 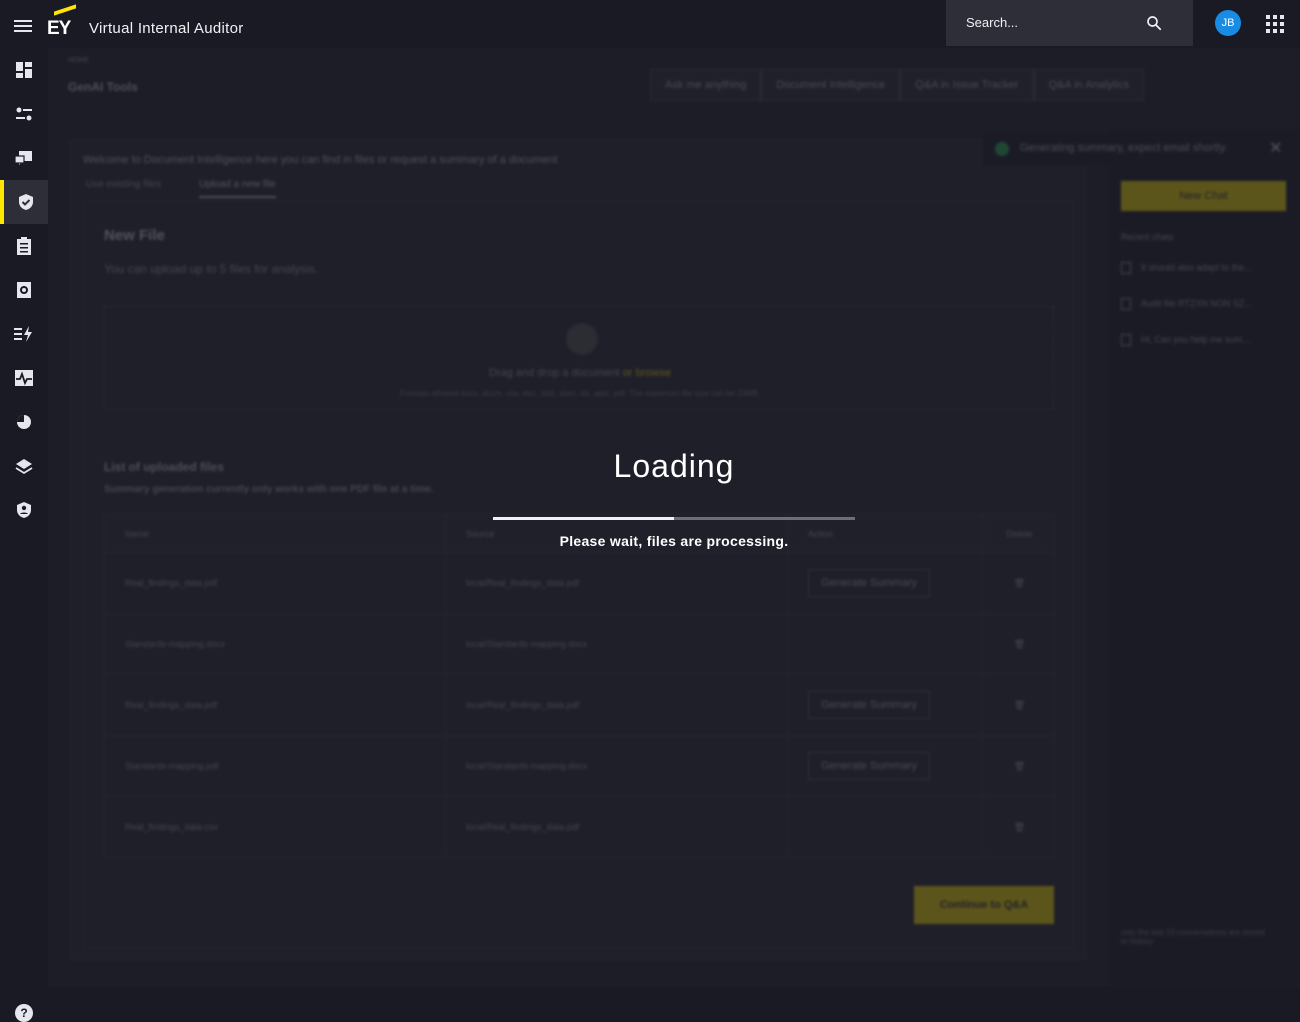 I want to click on menu-icon, so click(x=23, y=26).